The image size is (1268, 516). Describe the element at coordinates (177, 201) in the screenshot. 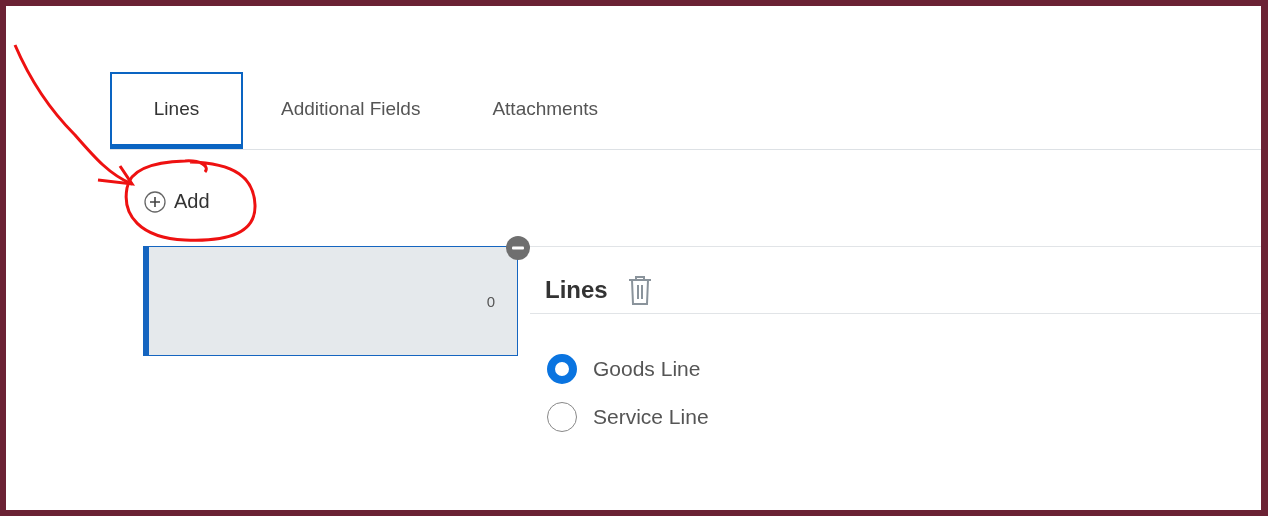

I see `add-button: Add` at that location.